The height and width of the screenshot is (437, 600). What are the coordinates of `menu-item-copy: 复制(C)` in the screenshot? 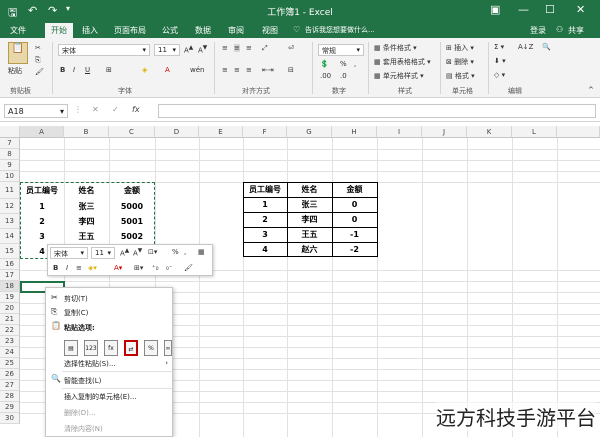 It's located at (76, 313).